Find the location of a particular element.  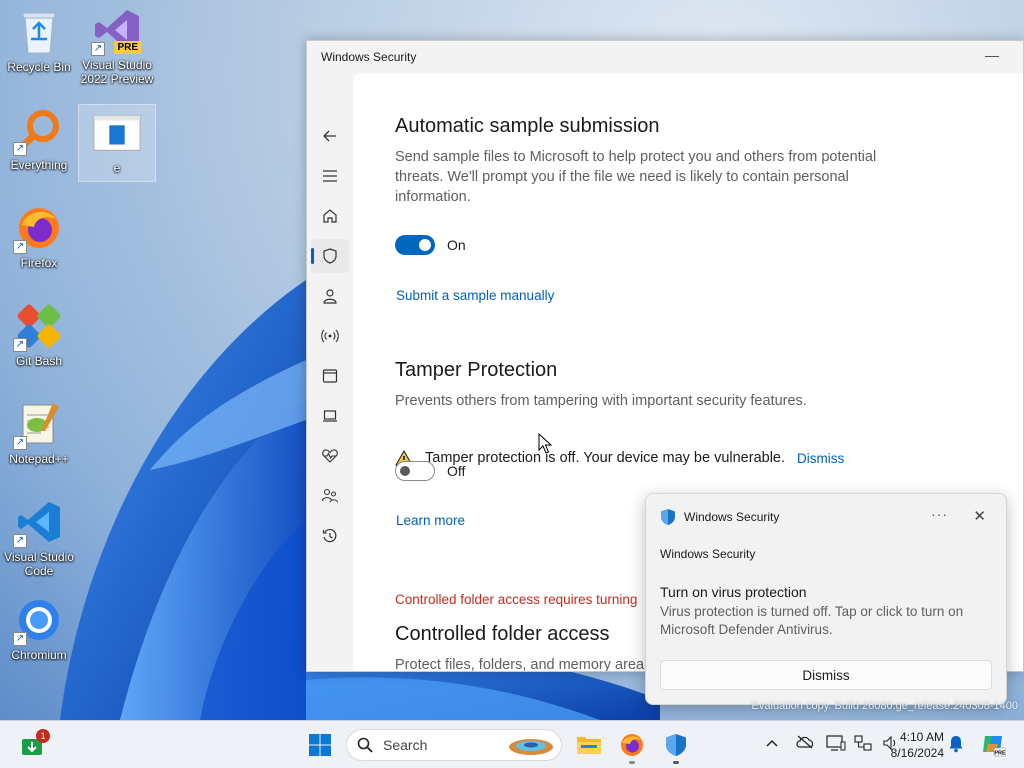

nav-device-health is located at coordinates (330, 456).